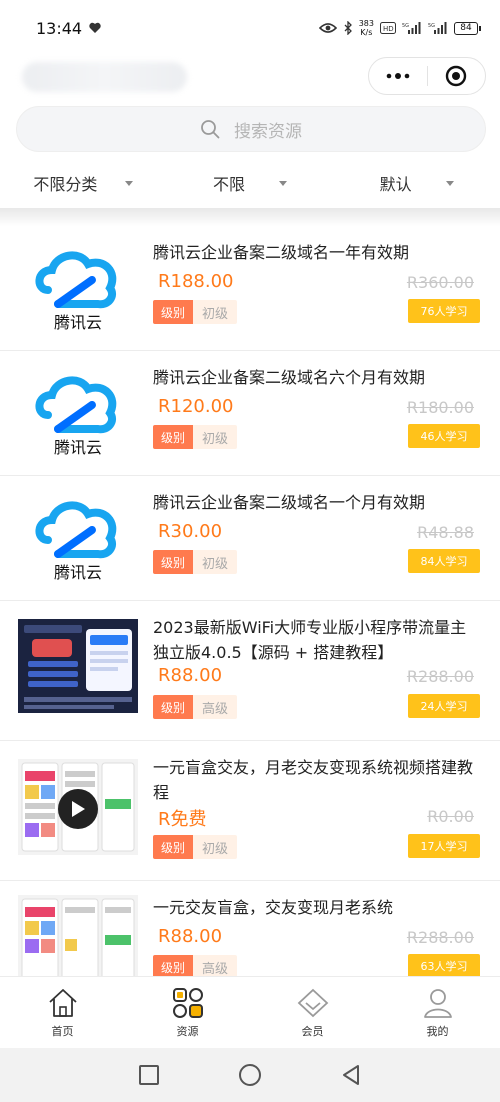 The image size is (500, 1102). What do you see at coordinates (78, 666) in the screenshot?
I see `wifi-miniprogram-poster` at bounding box center [78, 666].